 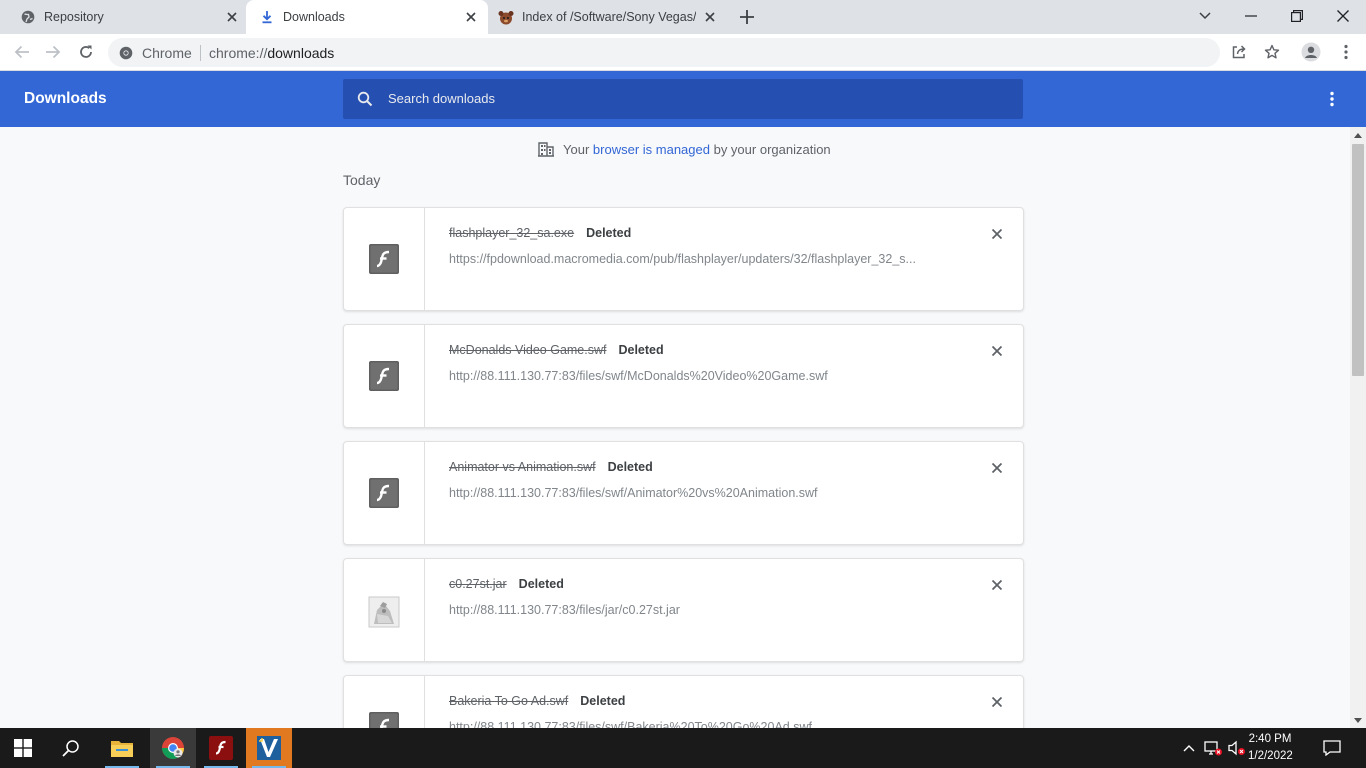 I want to click on reload-button, so click(x=86, y=52).